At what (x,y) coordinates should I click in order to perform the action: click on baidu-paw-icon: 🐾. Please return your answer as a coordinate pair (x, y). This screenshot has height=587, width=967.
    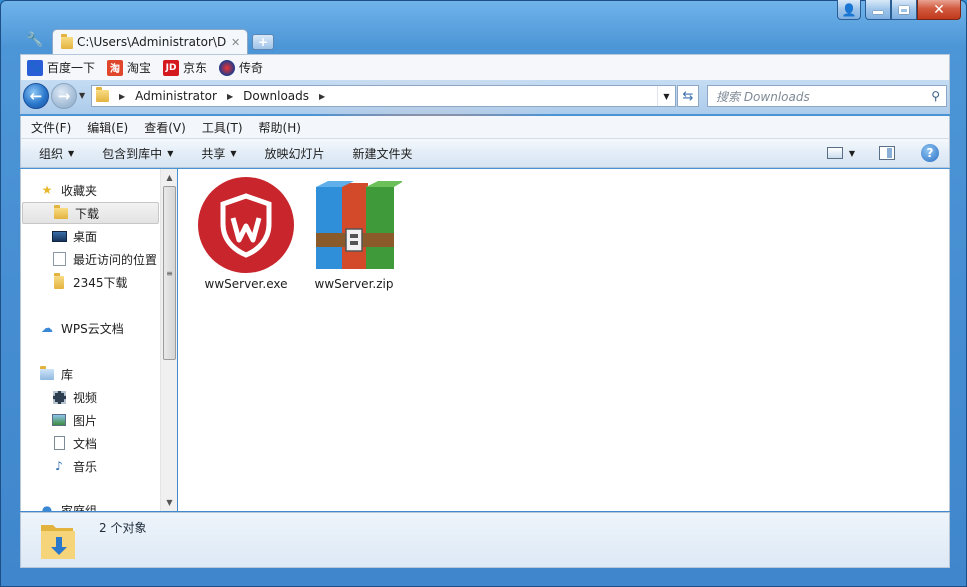
    Looking at the image, I should click on (35, 67).